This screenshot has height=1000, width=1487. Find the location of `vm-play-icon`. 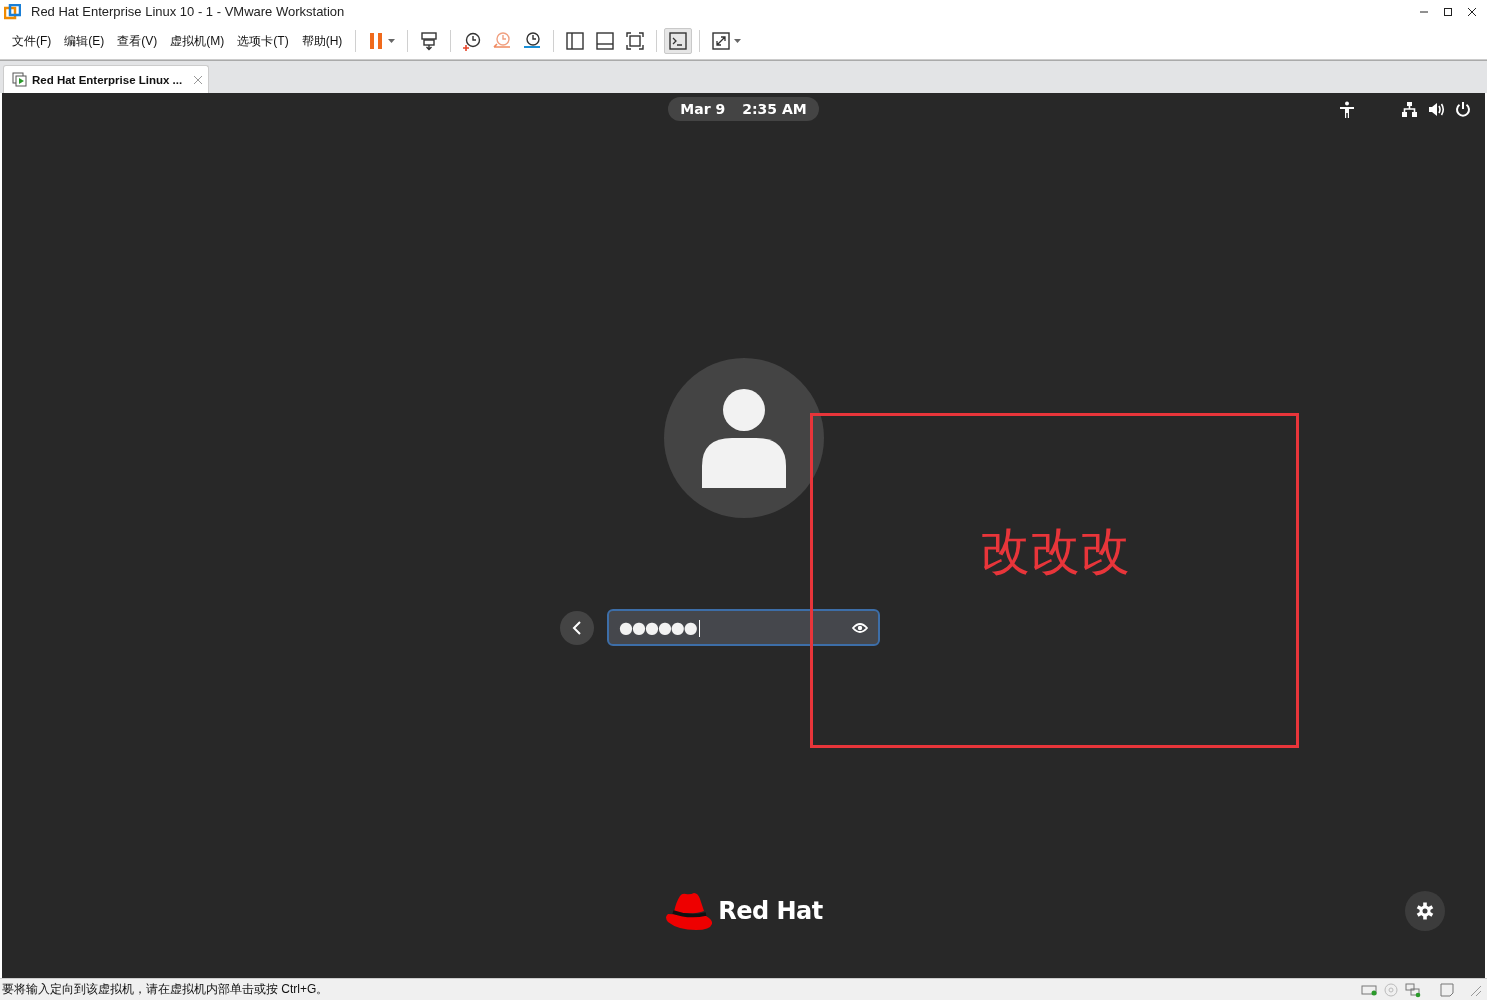

vm-play-icon is located at coordinates (19, 79).